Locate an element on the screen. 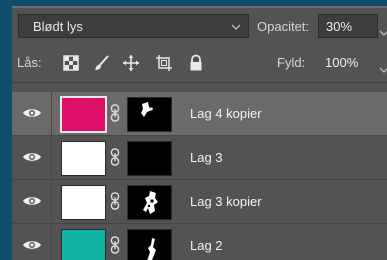 This screenshot has height=260, width=387. lock-all-icon is located at coordinates (196, 63).